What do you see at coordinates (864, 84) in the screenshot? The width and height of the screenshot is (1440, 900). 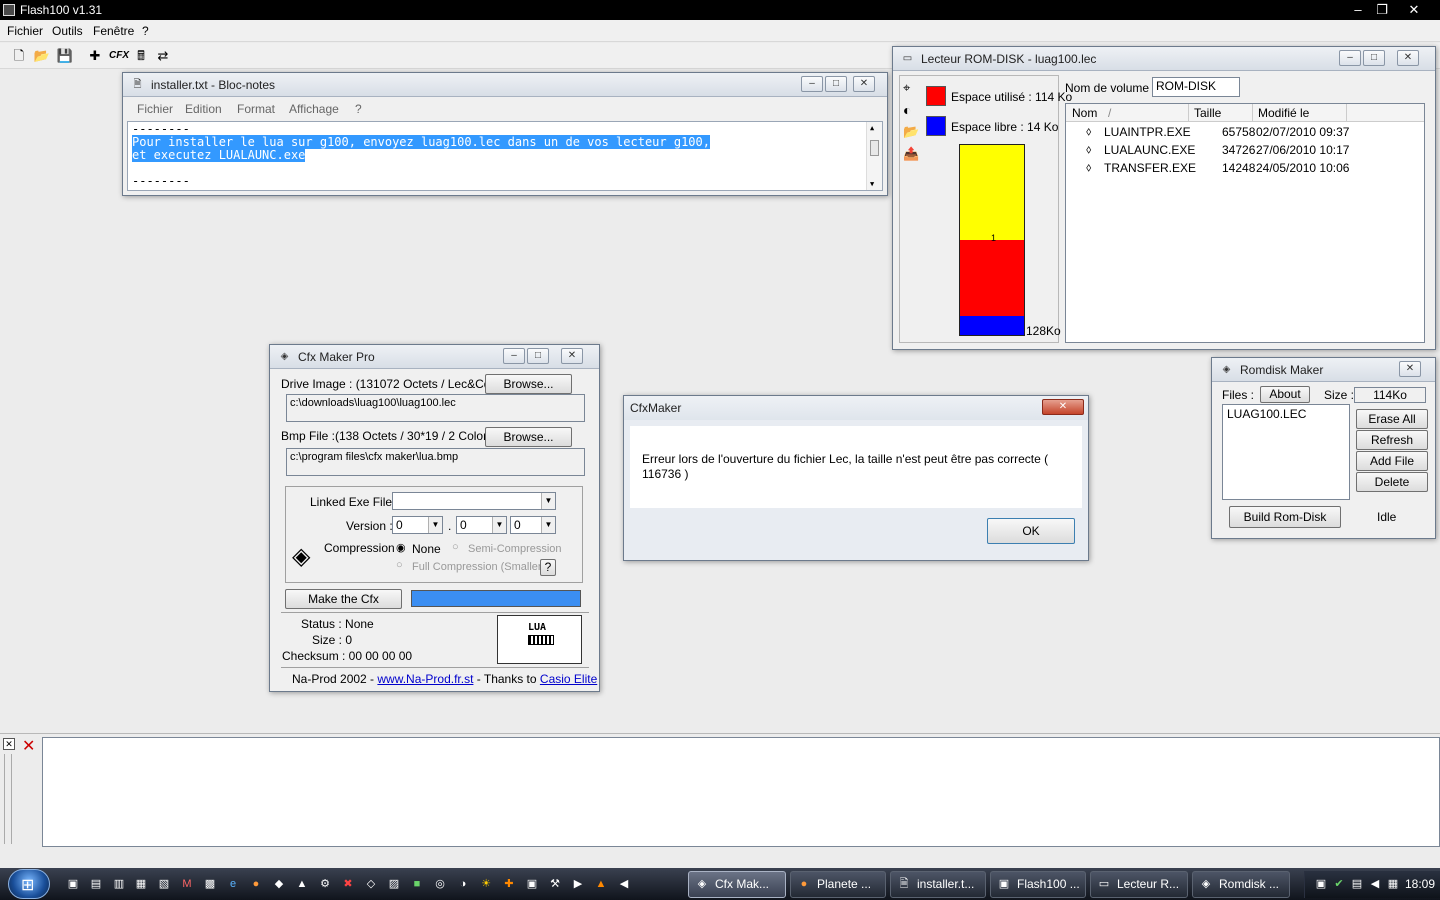 I see `notepad-close-button: ✕` at bounding box center [864, 84].